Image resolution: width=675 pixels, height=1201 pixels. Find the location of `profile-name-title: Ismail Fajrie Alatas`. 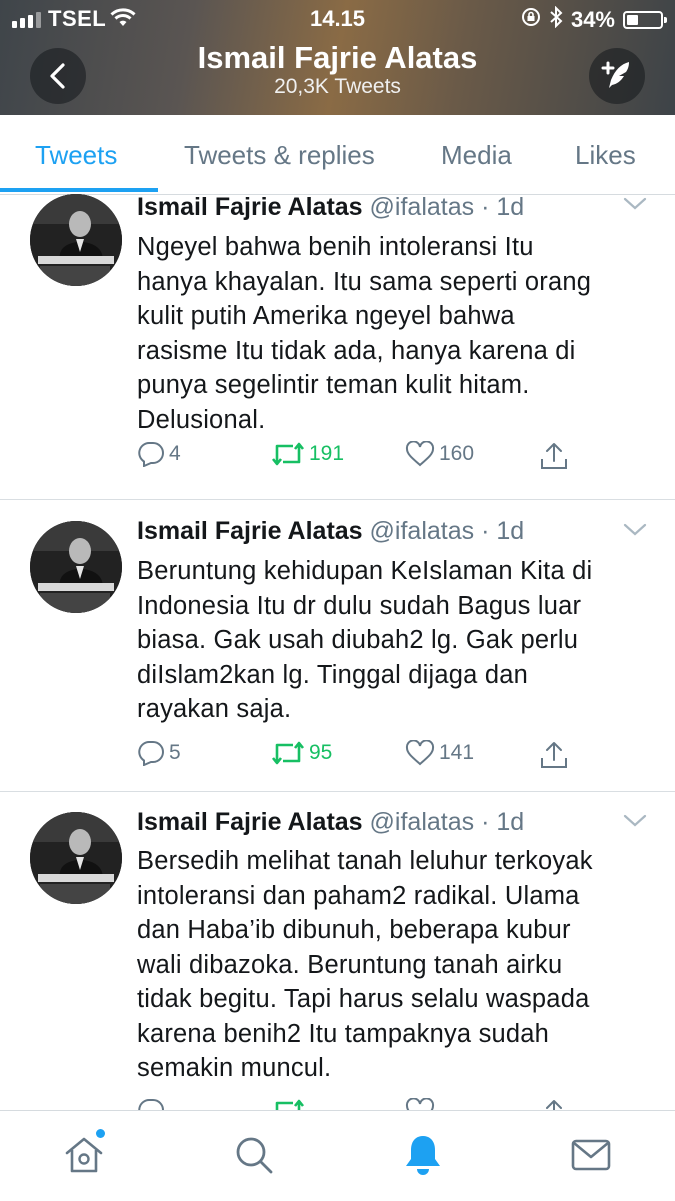

profile-name-title: Ismail Fajrie Alatas is located at coordinates (337, 57).